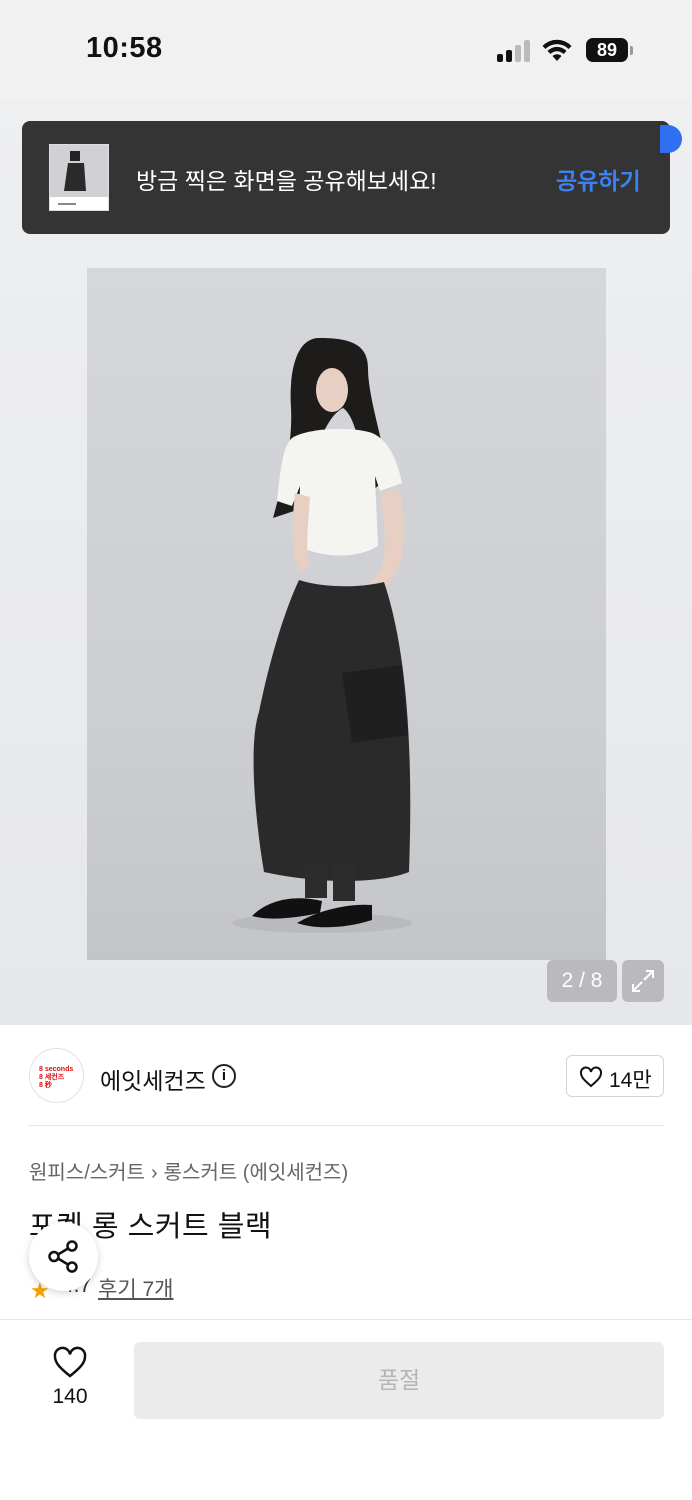 The height and width of the screenshot is (1500, 692). What do you see at coordinates (70, 1362) in the screenshot?
I see `wishlist-heart-icon` at bounding box center [70, 1362].